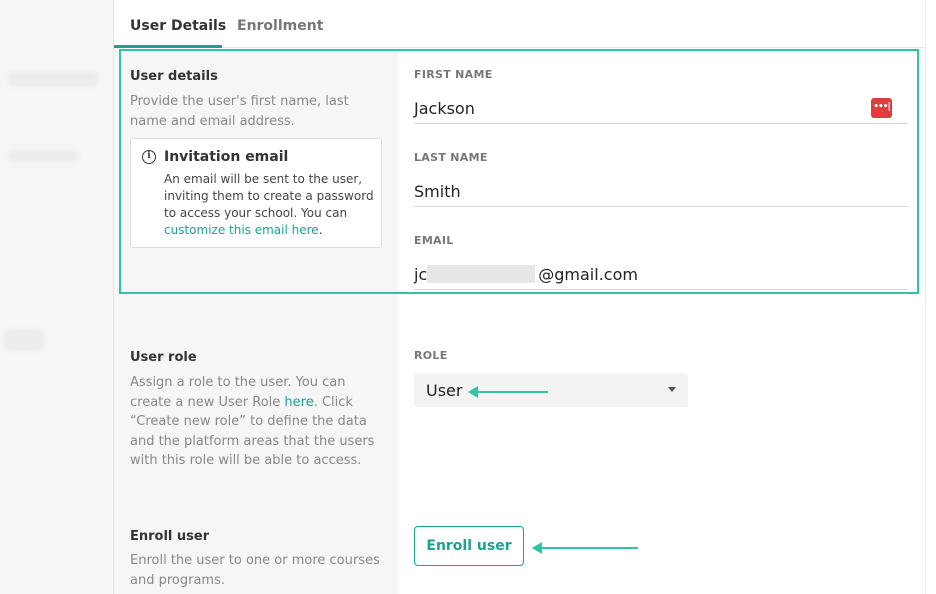 This screenshot has width=936, height=594. Describe the element at coordinates (163, 357) in the screenshot. I see `user-role-title: User role` at that location.